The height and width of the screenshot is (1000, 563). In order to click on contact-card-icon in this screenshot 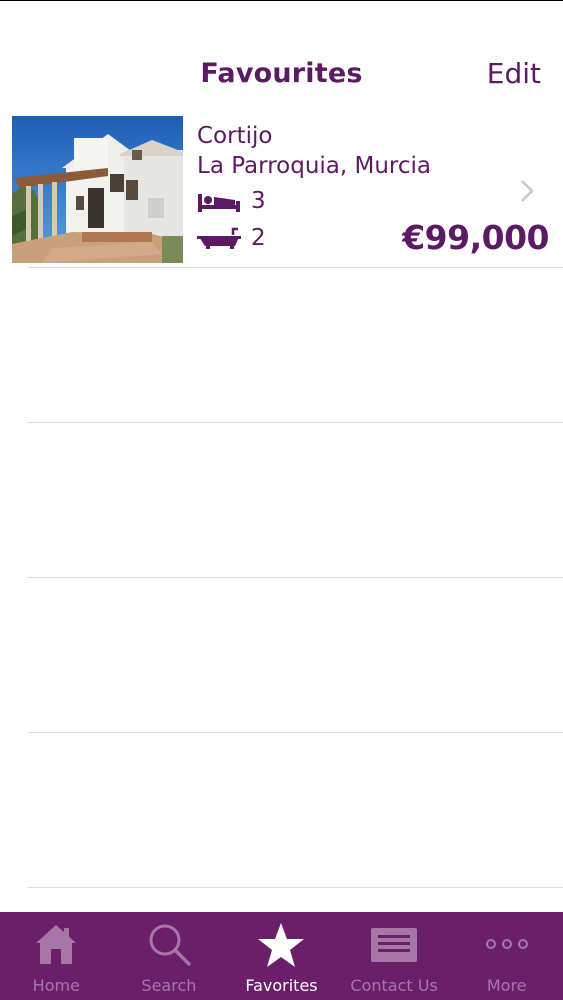, I will do `click(394, 945)`.